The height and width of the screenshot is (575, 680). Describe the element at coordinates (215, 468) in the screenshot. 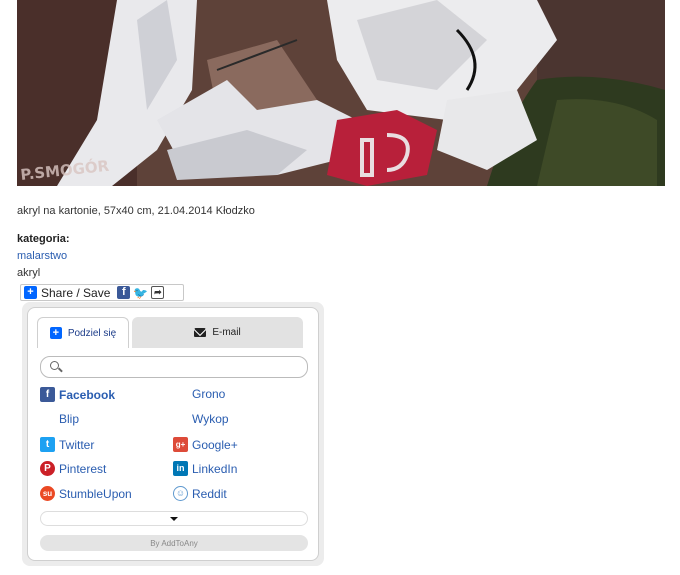

I see `service-linkedin-label: LinkedIn` at that location.